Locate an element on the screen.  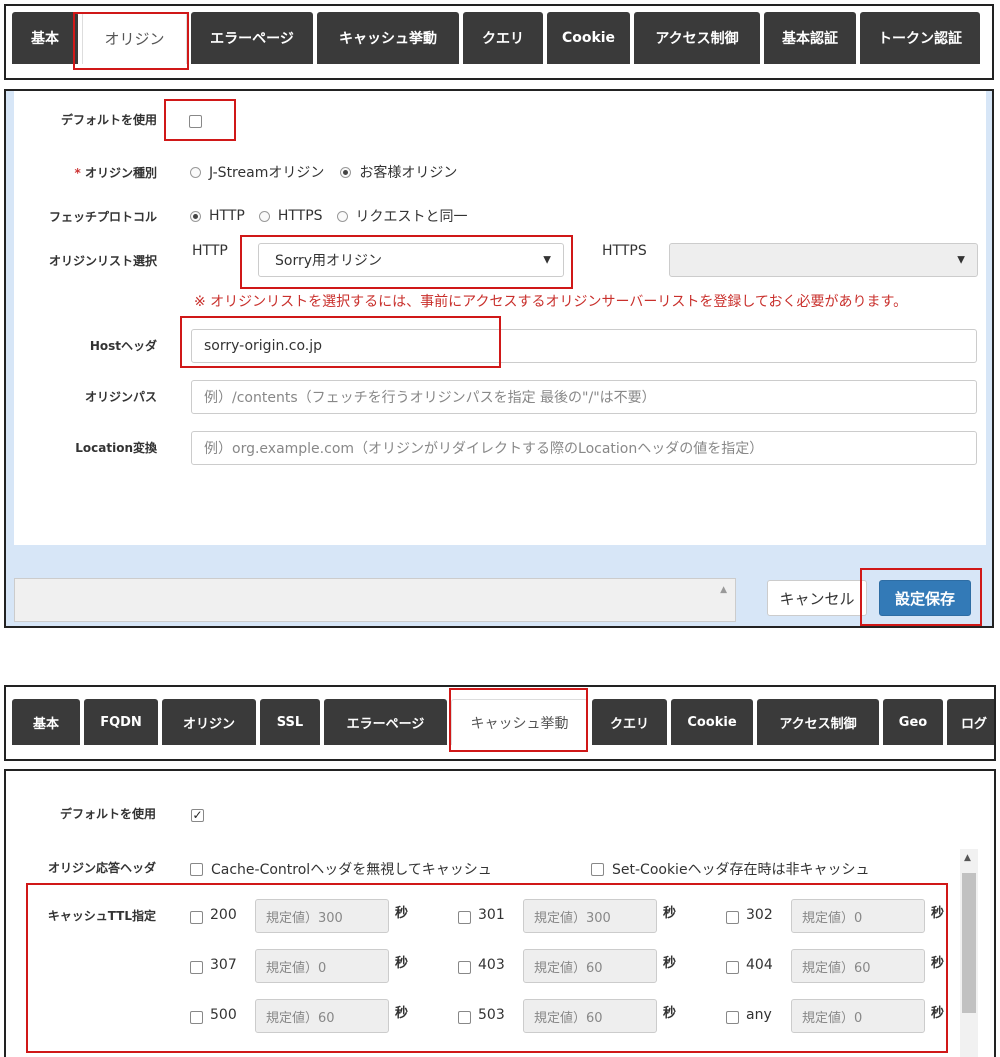
scrollbar: ▲ is located at coordinates (969, 953).